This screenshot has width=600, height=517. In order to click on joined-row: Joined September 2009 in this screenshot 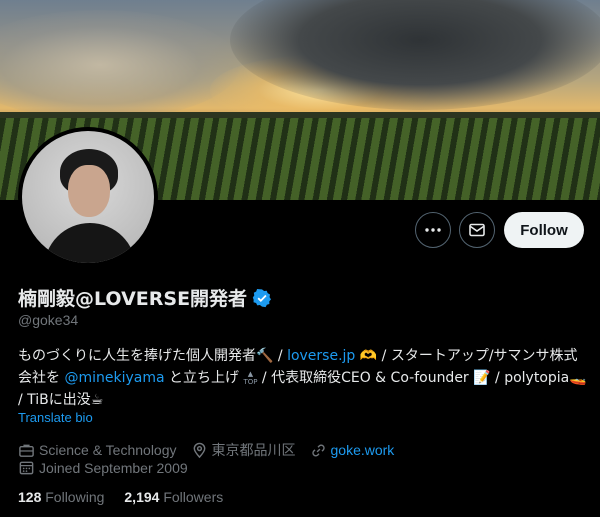, I will do `click(103, 467)`.